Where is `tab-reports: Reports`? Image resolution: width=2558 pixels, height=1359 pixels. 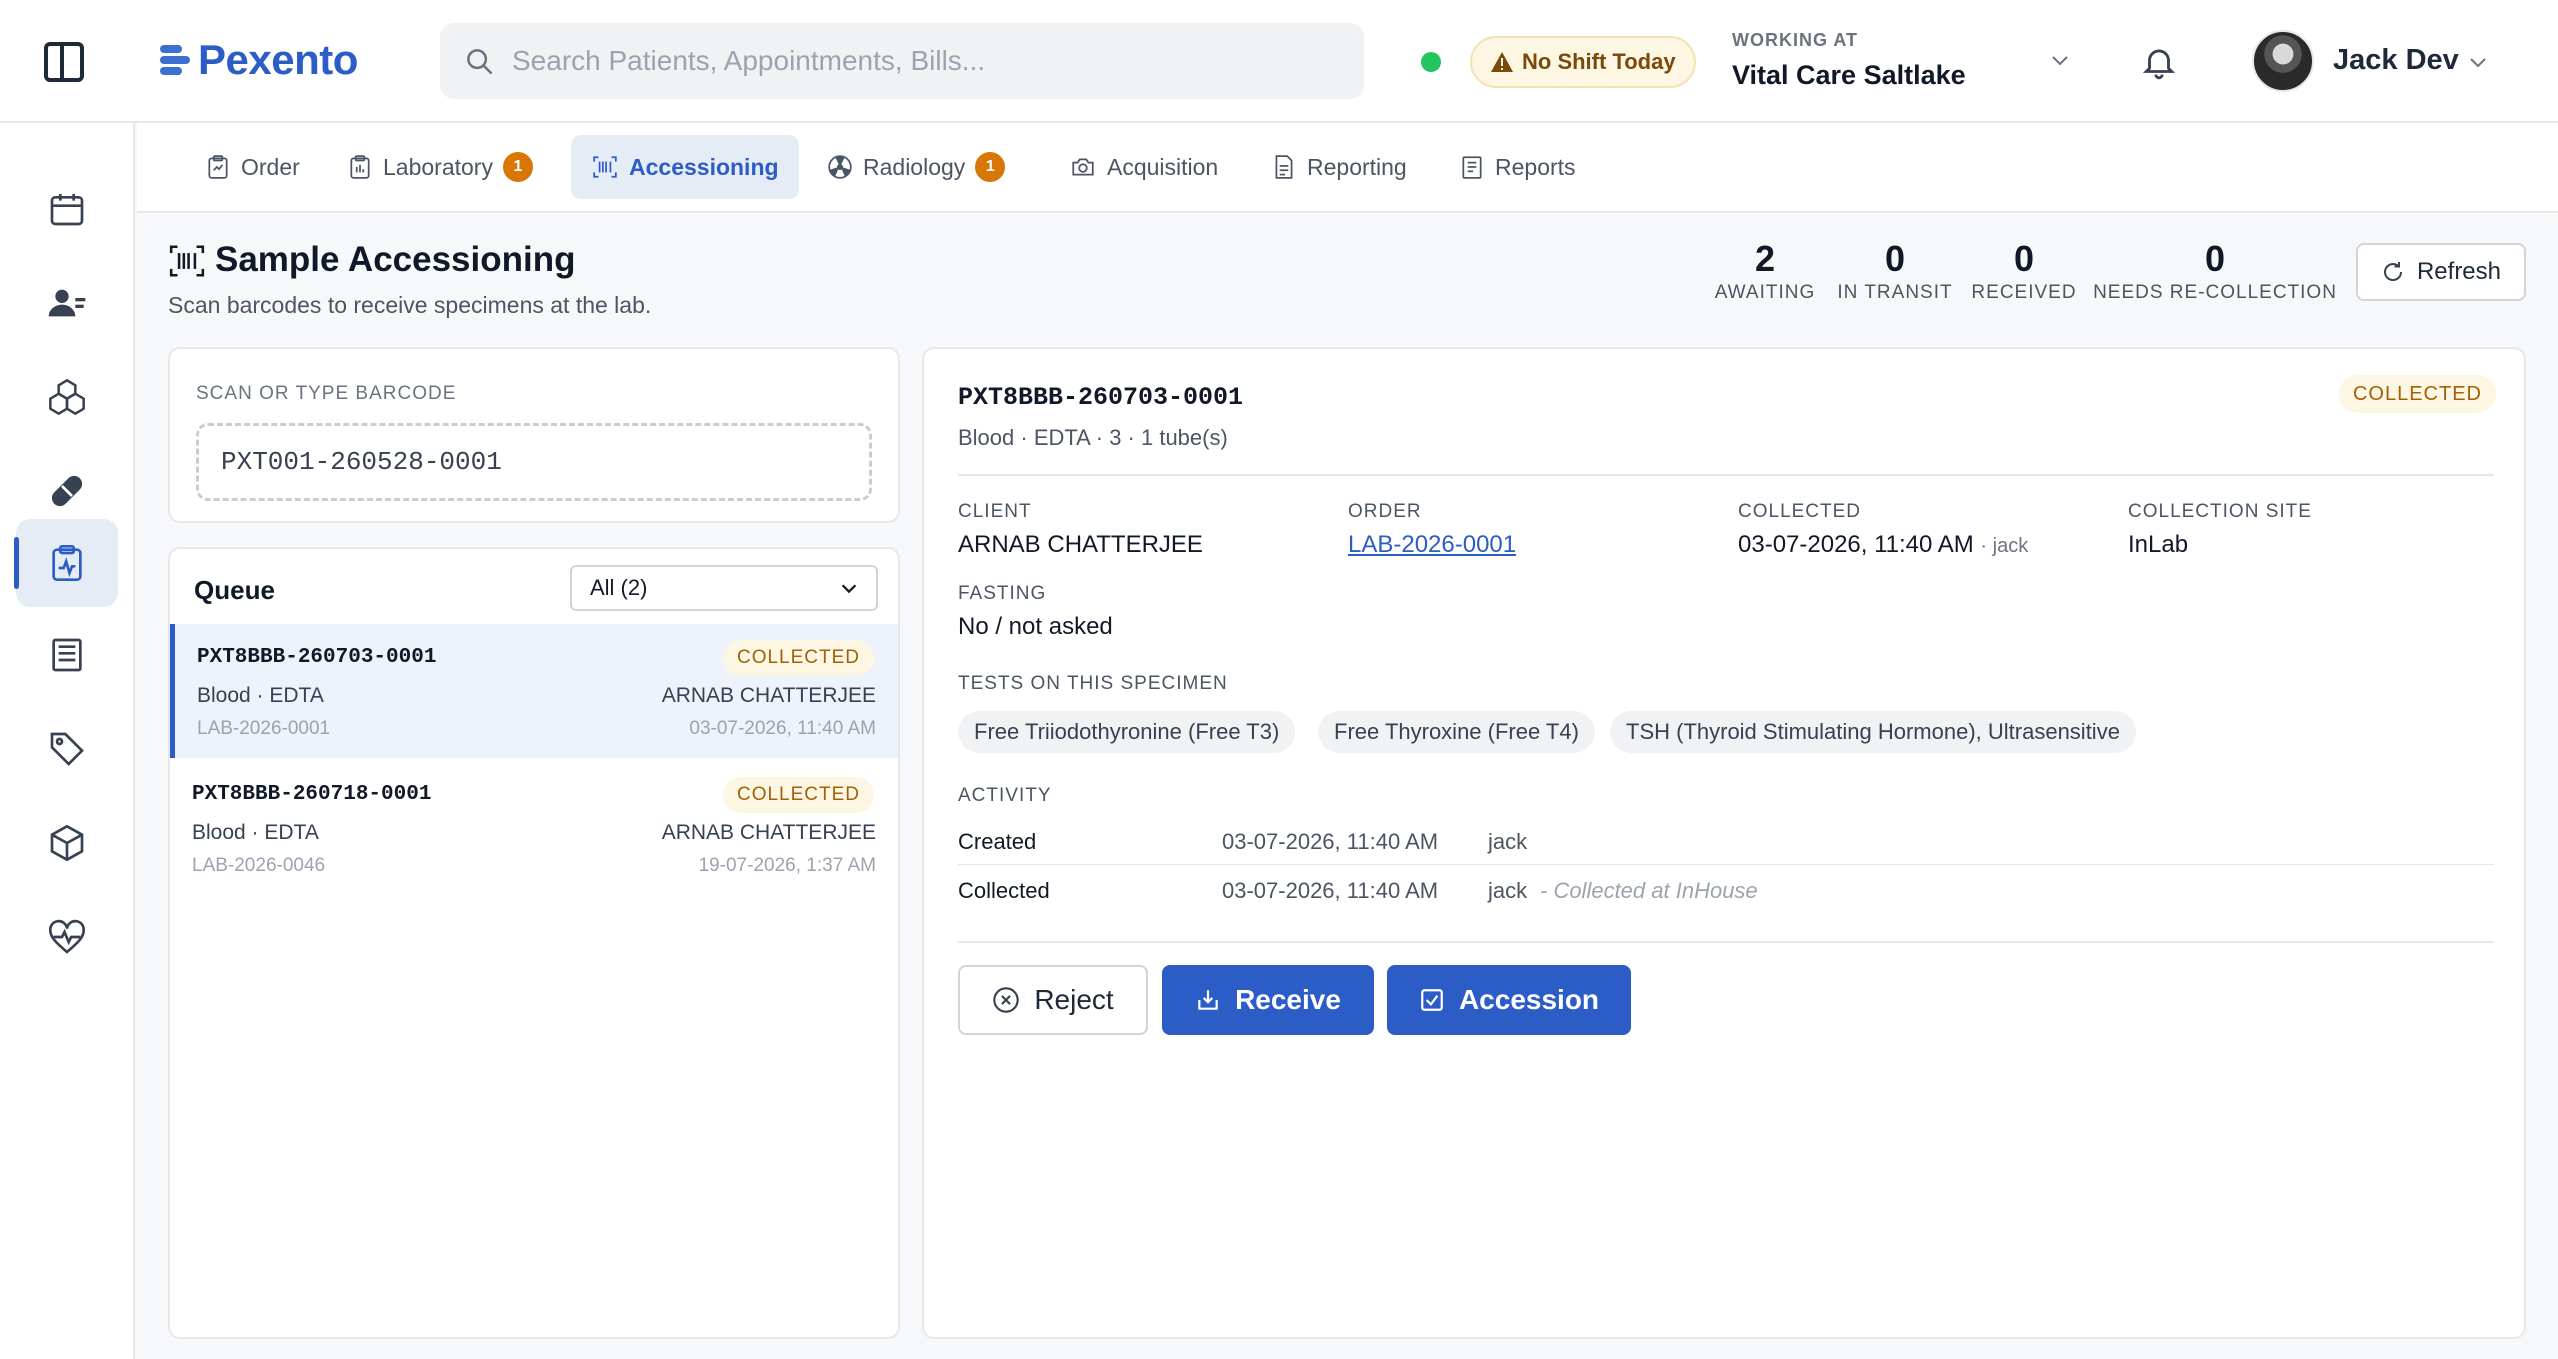 tab-reports: Reports is located at coordinates (1517, 167).